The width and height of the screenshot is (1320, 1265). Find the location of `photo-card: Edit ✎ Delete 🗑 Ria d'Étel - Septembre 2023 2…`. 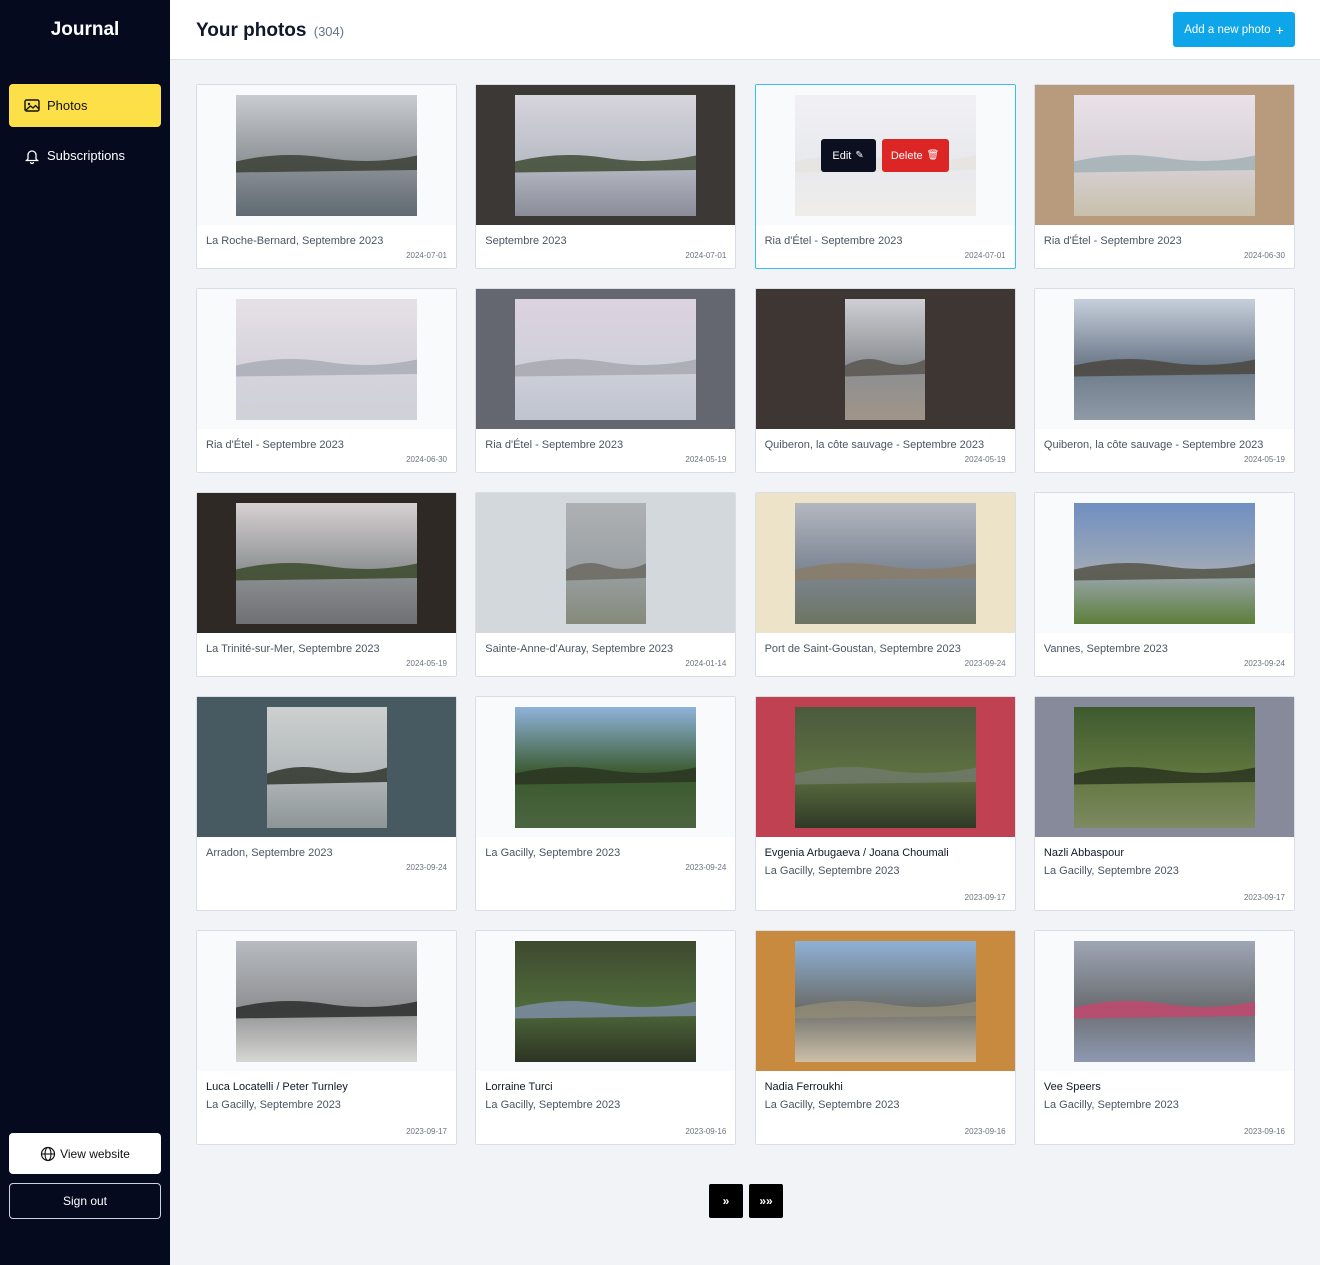

photo-card: Edit ✎ Delete 🗑 Ria d'Étel - Septembre 2023 2… is located at coordinates (885, 176).